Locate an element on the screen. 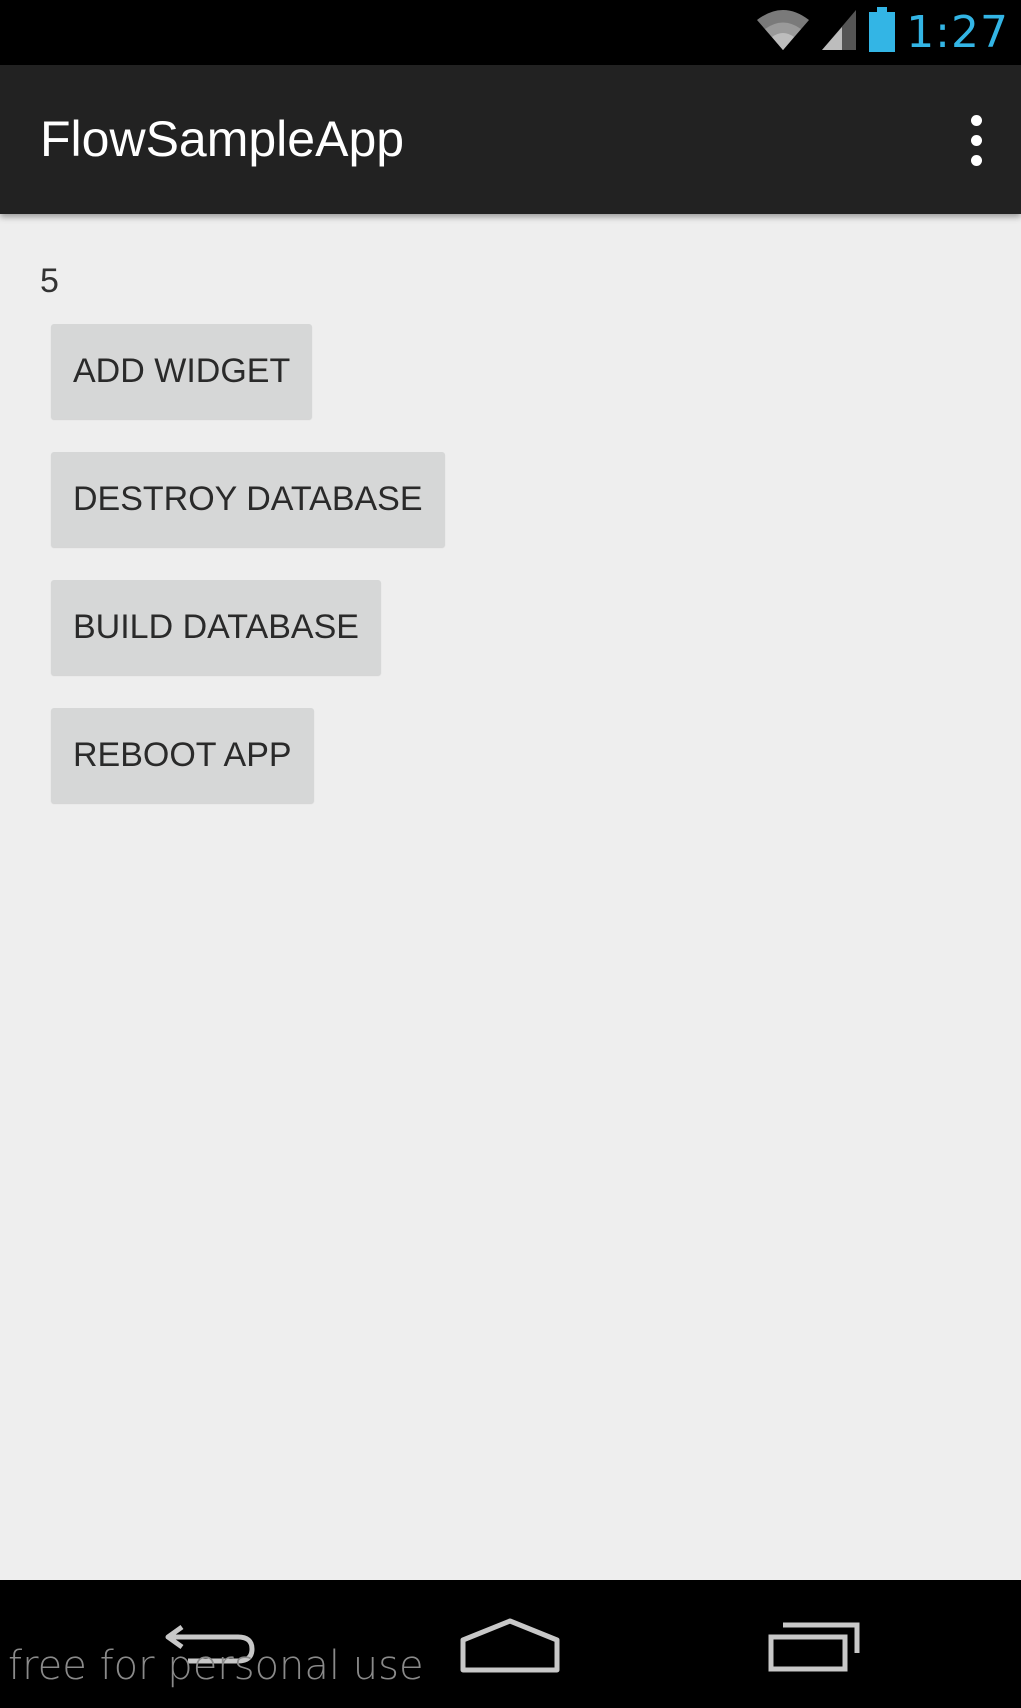  status-clock: 1:27 is located at coordinates (957, 32).